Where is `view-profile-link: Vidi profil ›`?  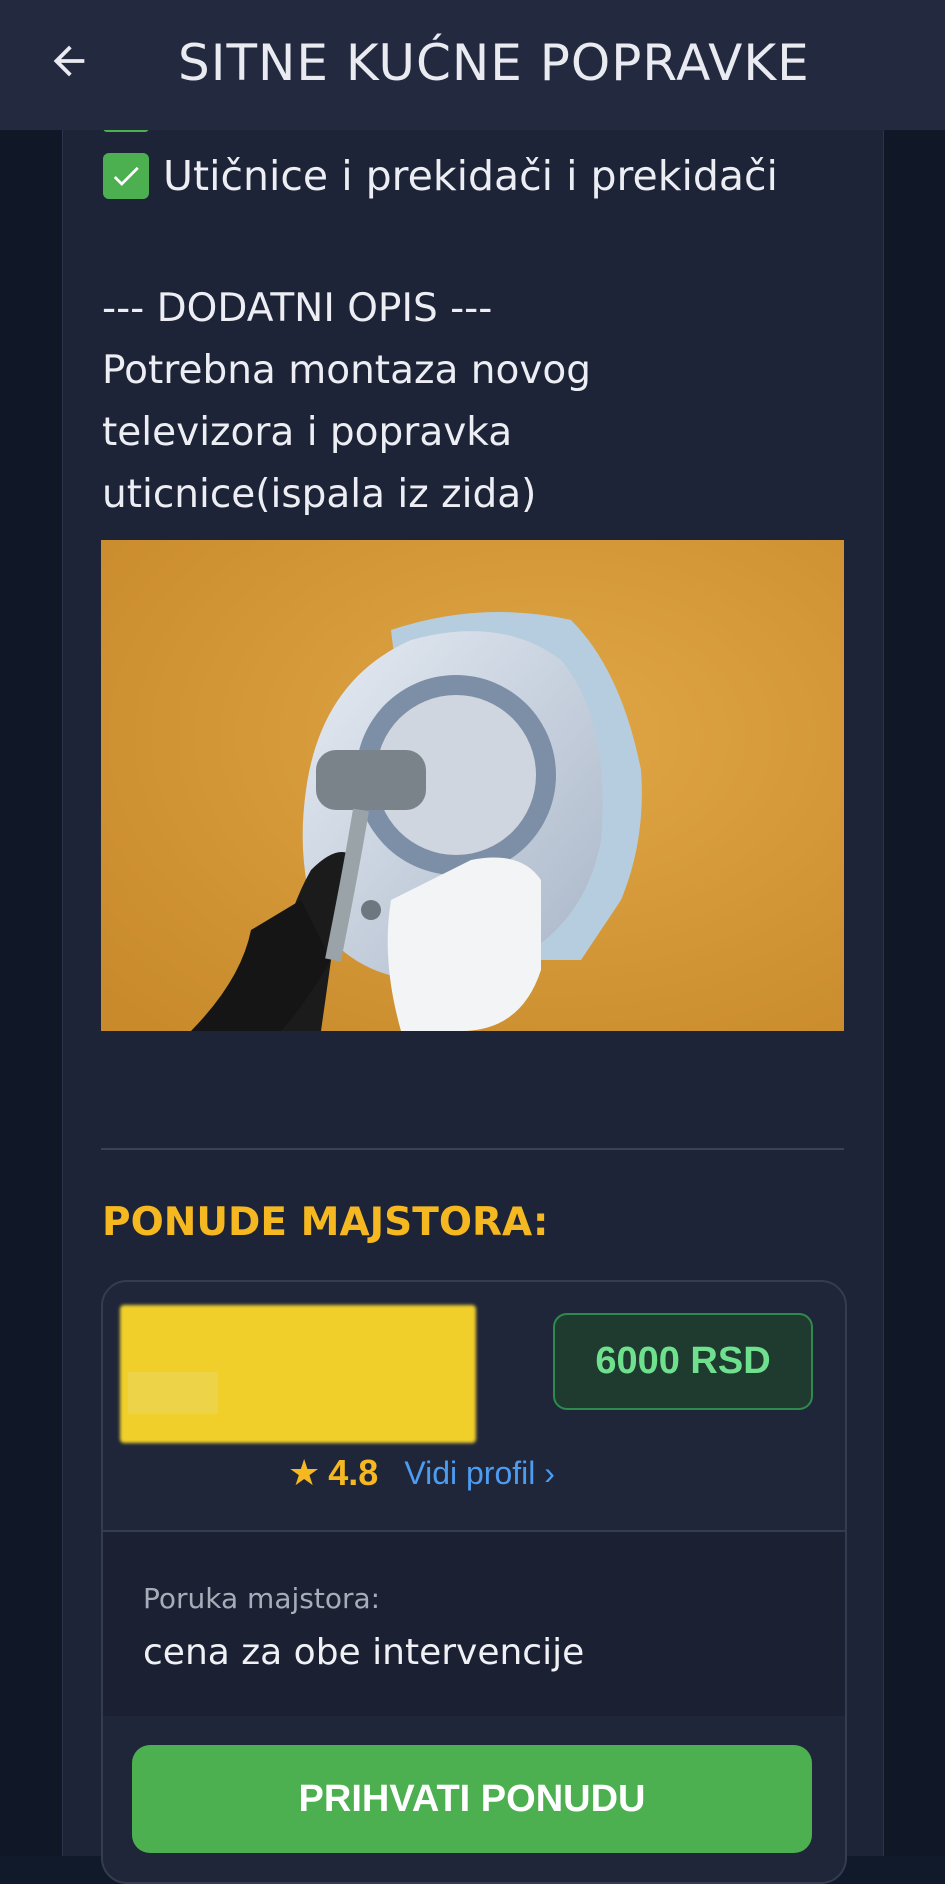
view-profile-link: Vidi profil › is located at coordinates (479, 1473).